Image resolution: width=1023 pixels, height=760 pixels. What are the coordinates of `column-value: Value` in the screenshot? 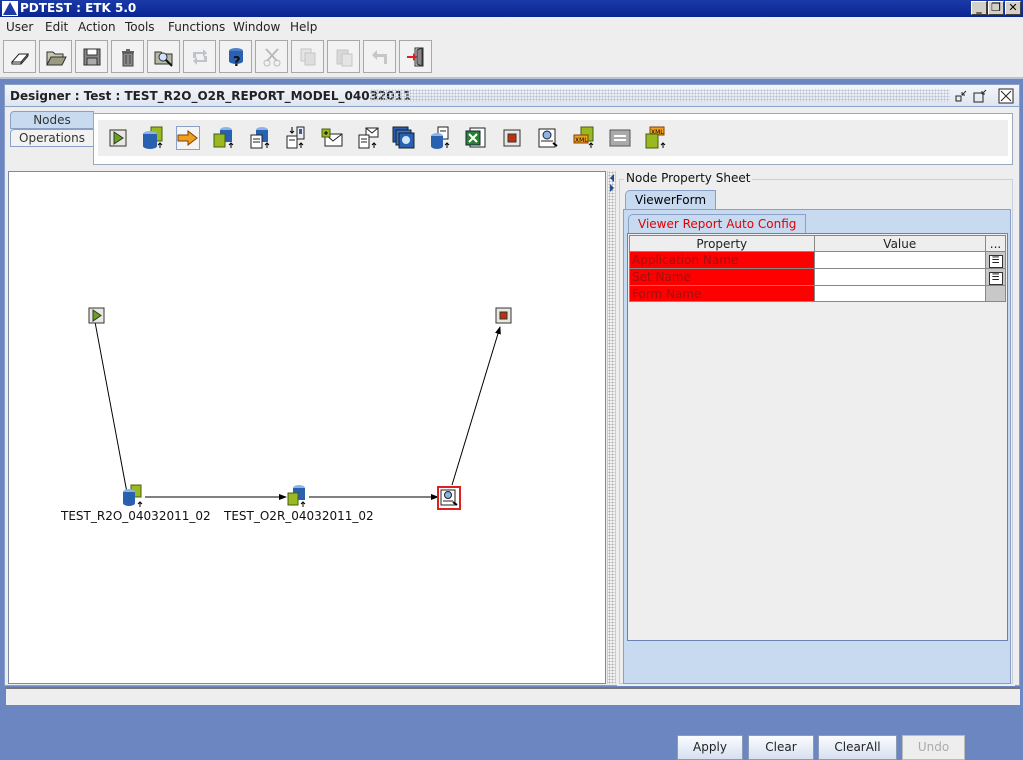 It's located at (900, 243).